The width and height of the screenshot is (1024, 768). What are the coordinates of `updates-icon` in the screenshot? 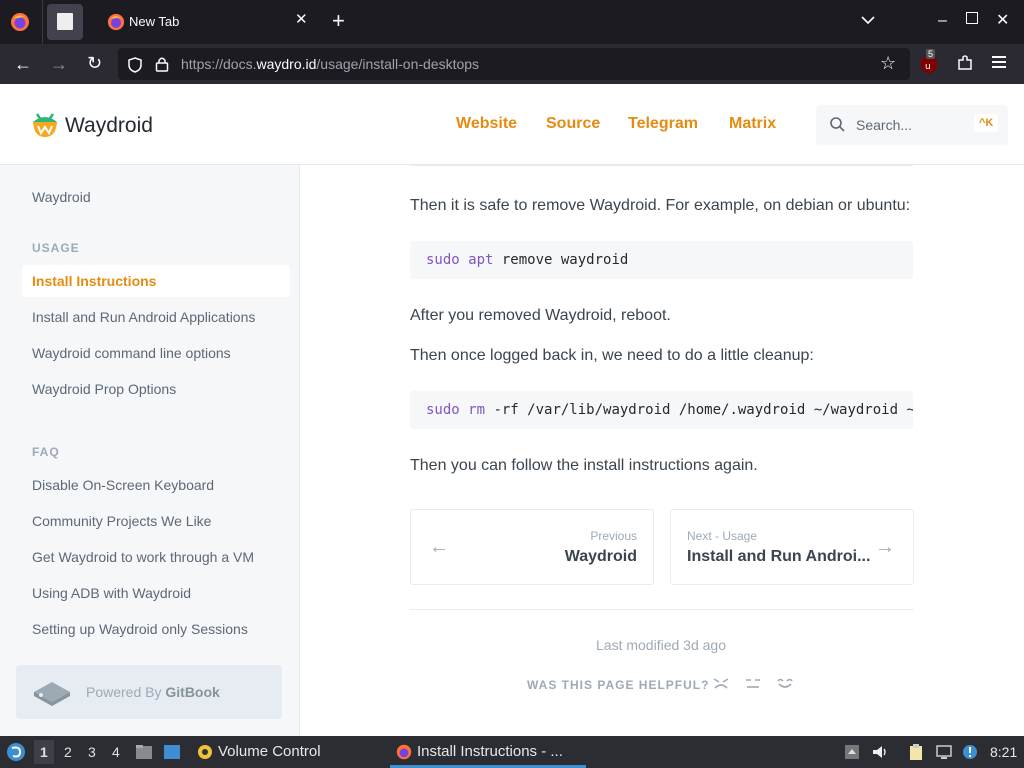 It's located at (852, 752).